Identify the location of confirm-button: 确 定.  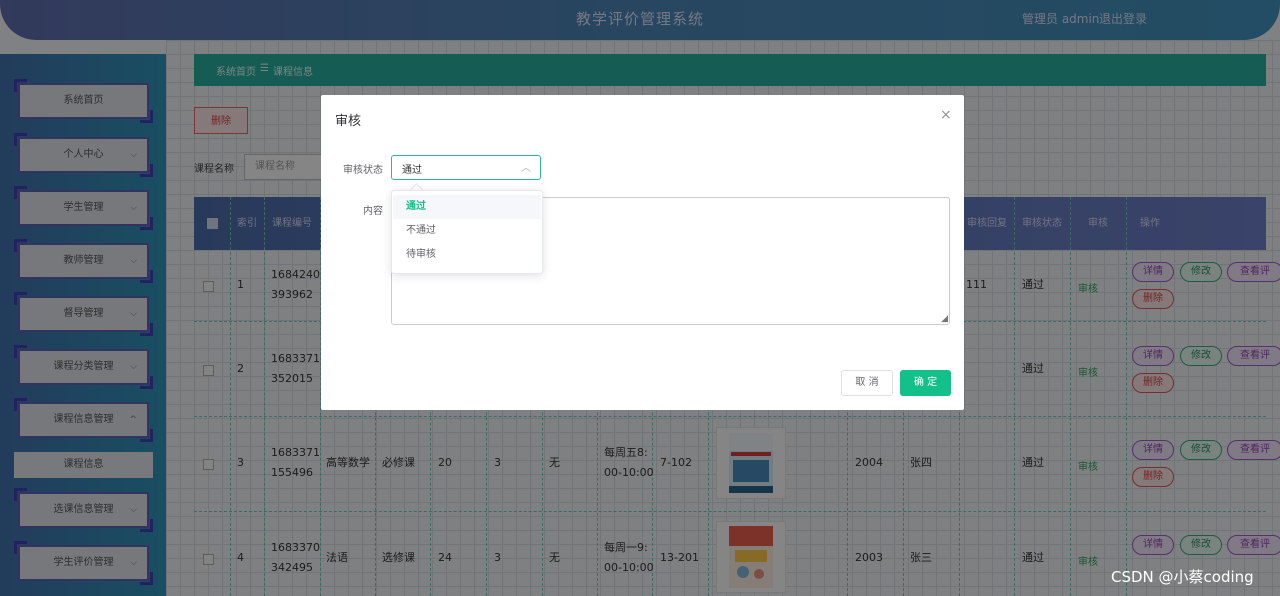
(925, 383).